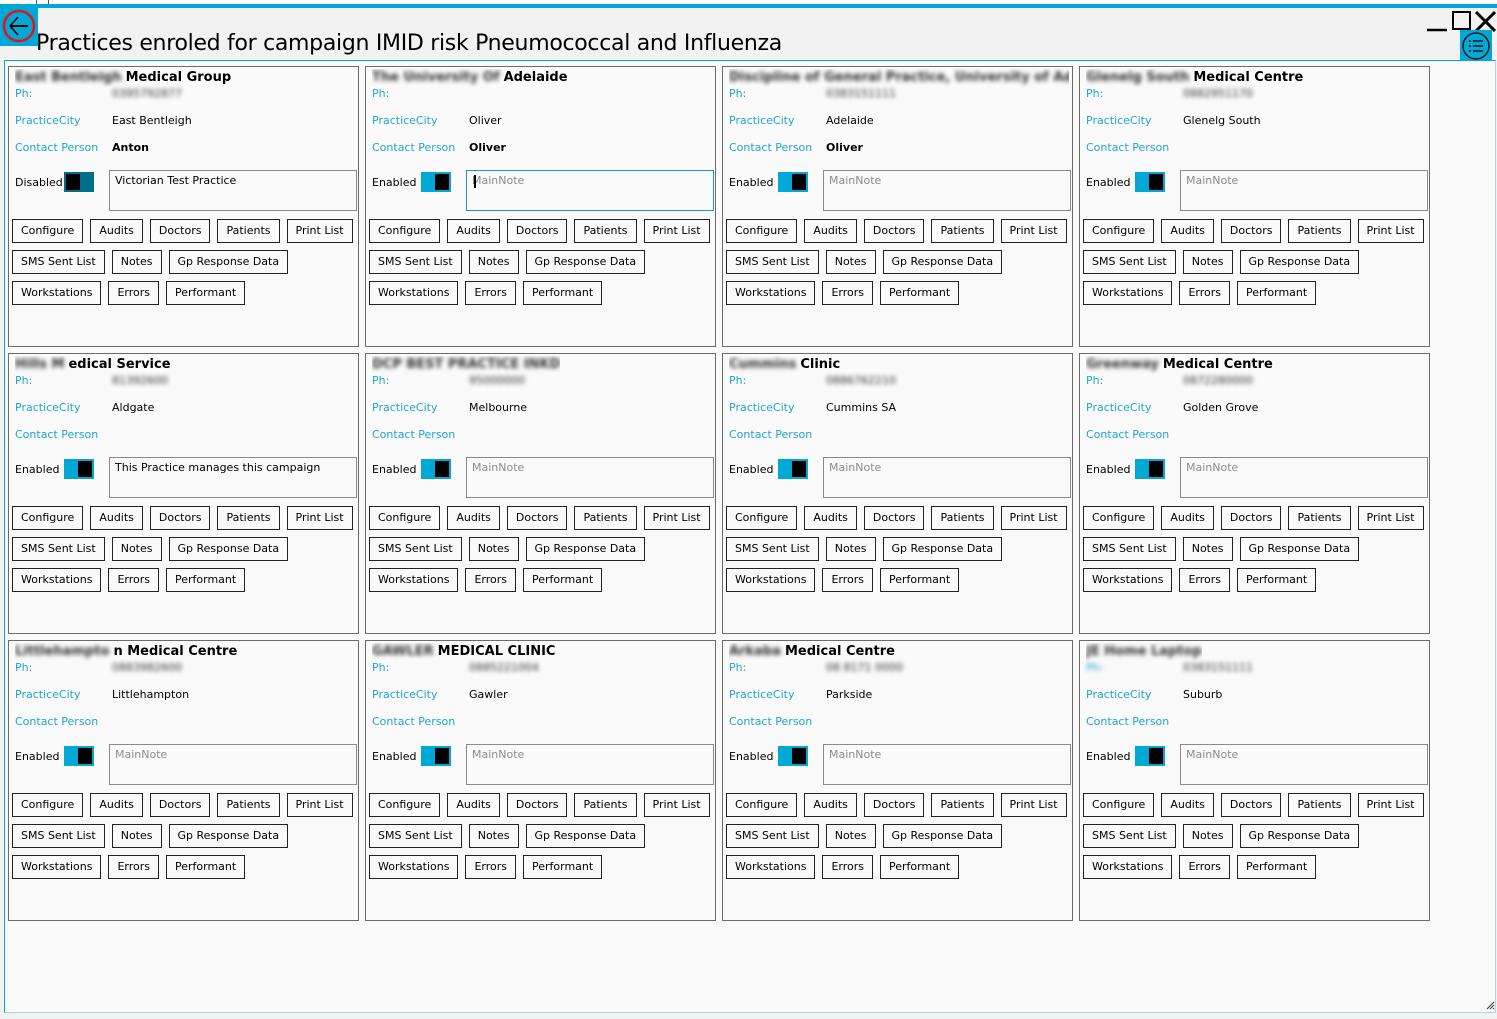 The width and height of the screenshot is (1497, 1019). Describe the element at coordinates (1490, 1005) in the screenshot. I see `resize-grip-icon` at that location.